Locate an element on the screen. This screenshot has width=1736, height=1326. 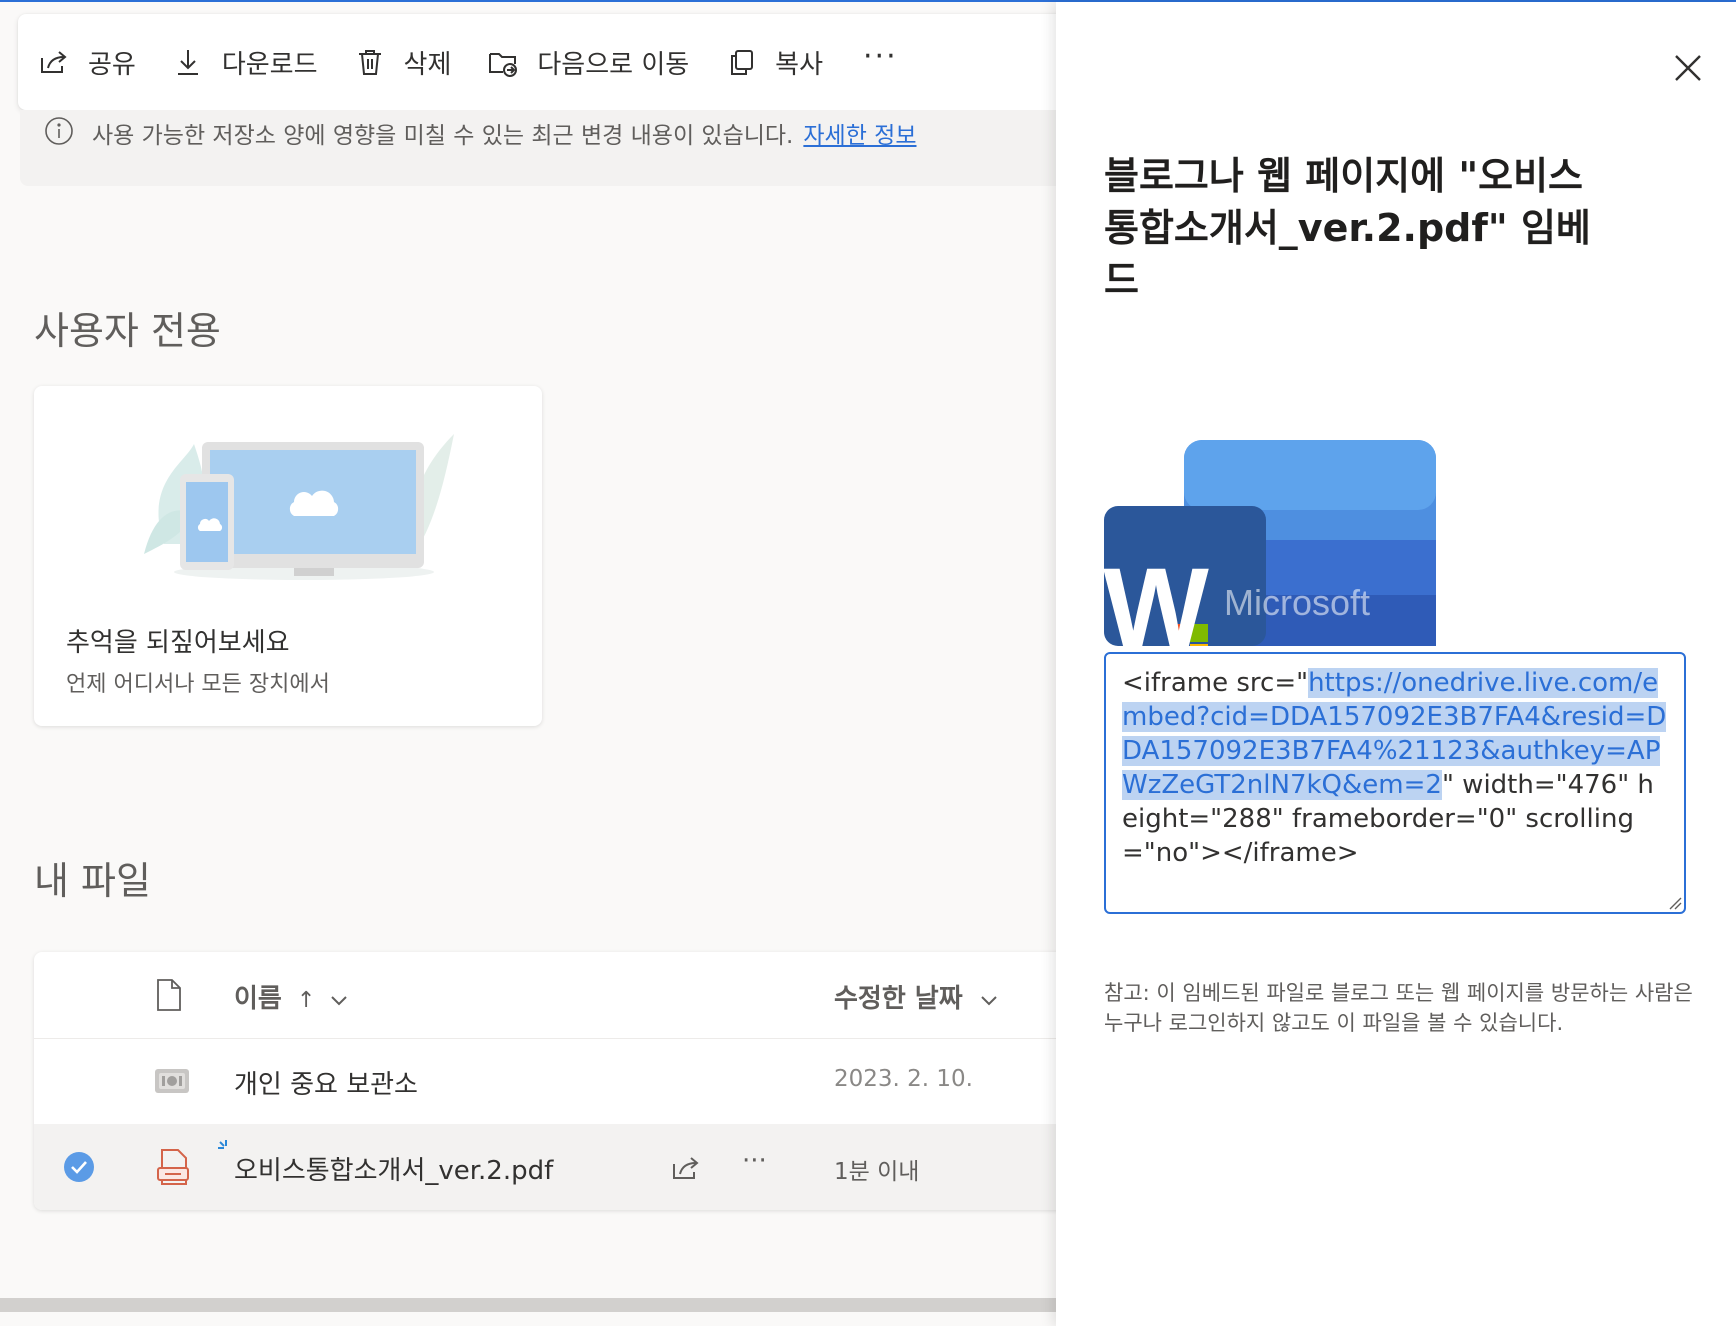
microsoft-wordmark: Microsoft is located at coordinates (1297, 602).